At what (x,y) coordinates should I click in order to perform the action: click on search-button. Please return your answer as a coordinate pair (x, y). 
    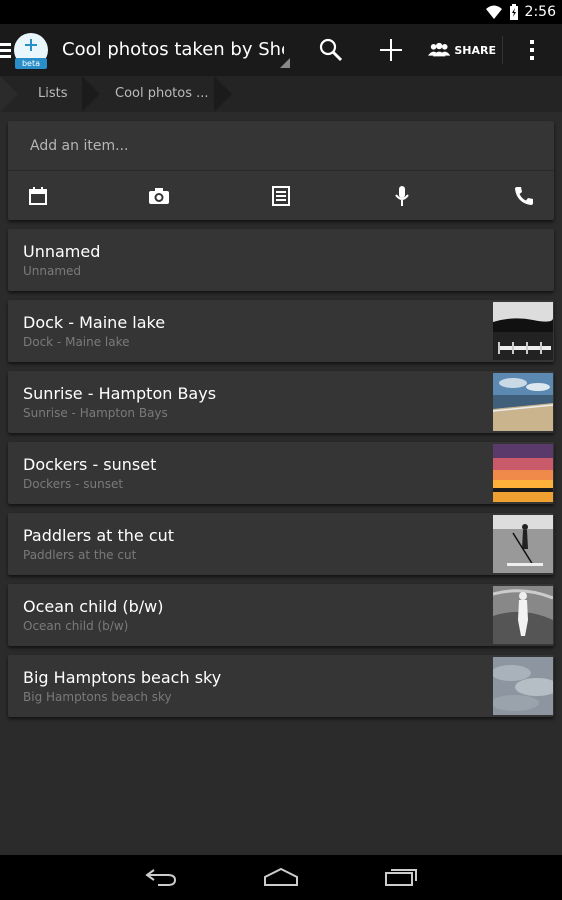
    Looking at the image, I should click on (331, 50).